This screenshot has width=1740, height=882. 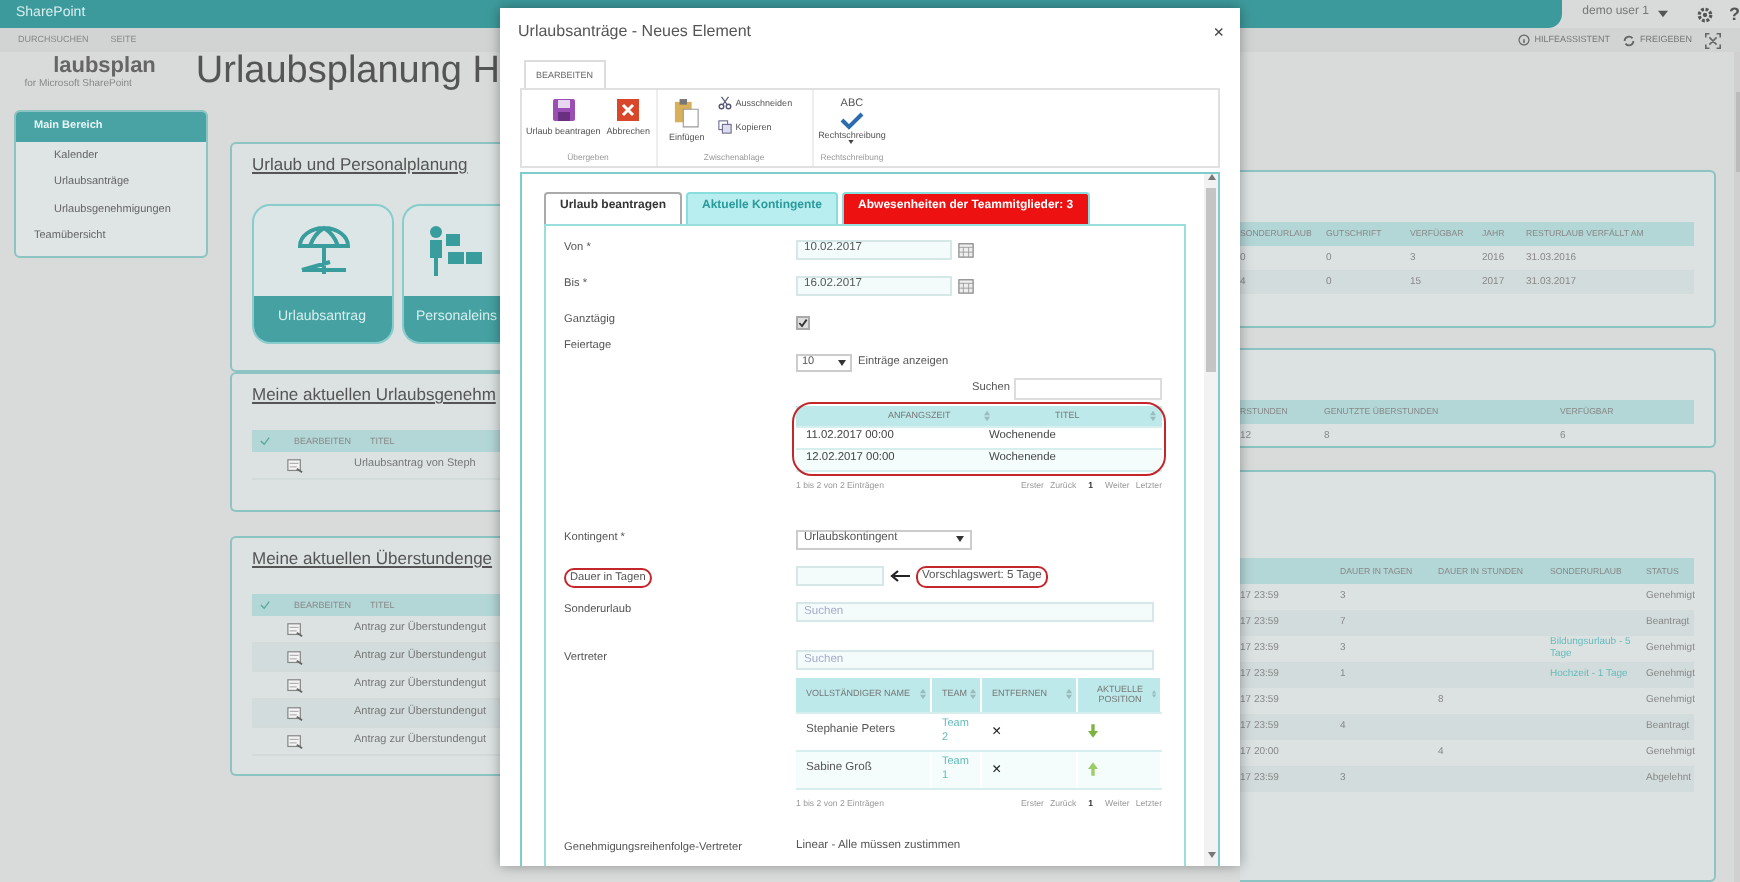 What do you see at coordinates (724, 127) in the screenshot?
I see `copy-icon` at bounding box center [724, 127].